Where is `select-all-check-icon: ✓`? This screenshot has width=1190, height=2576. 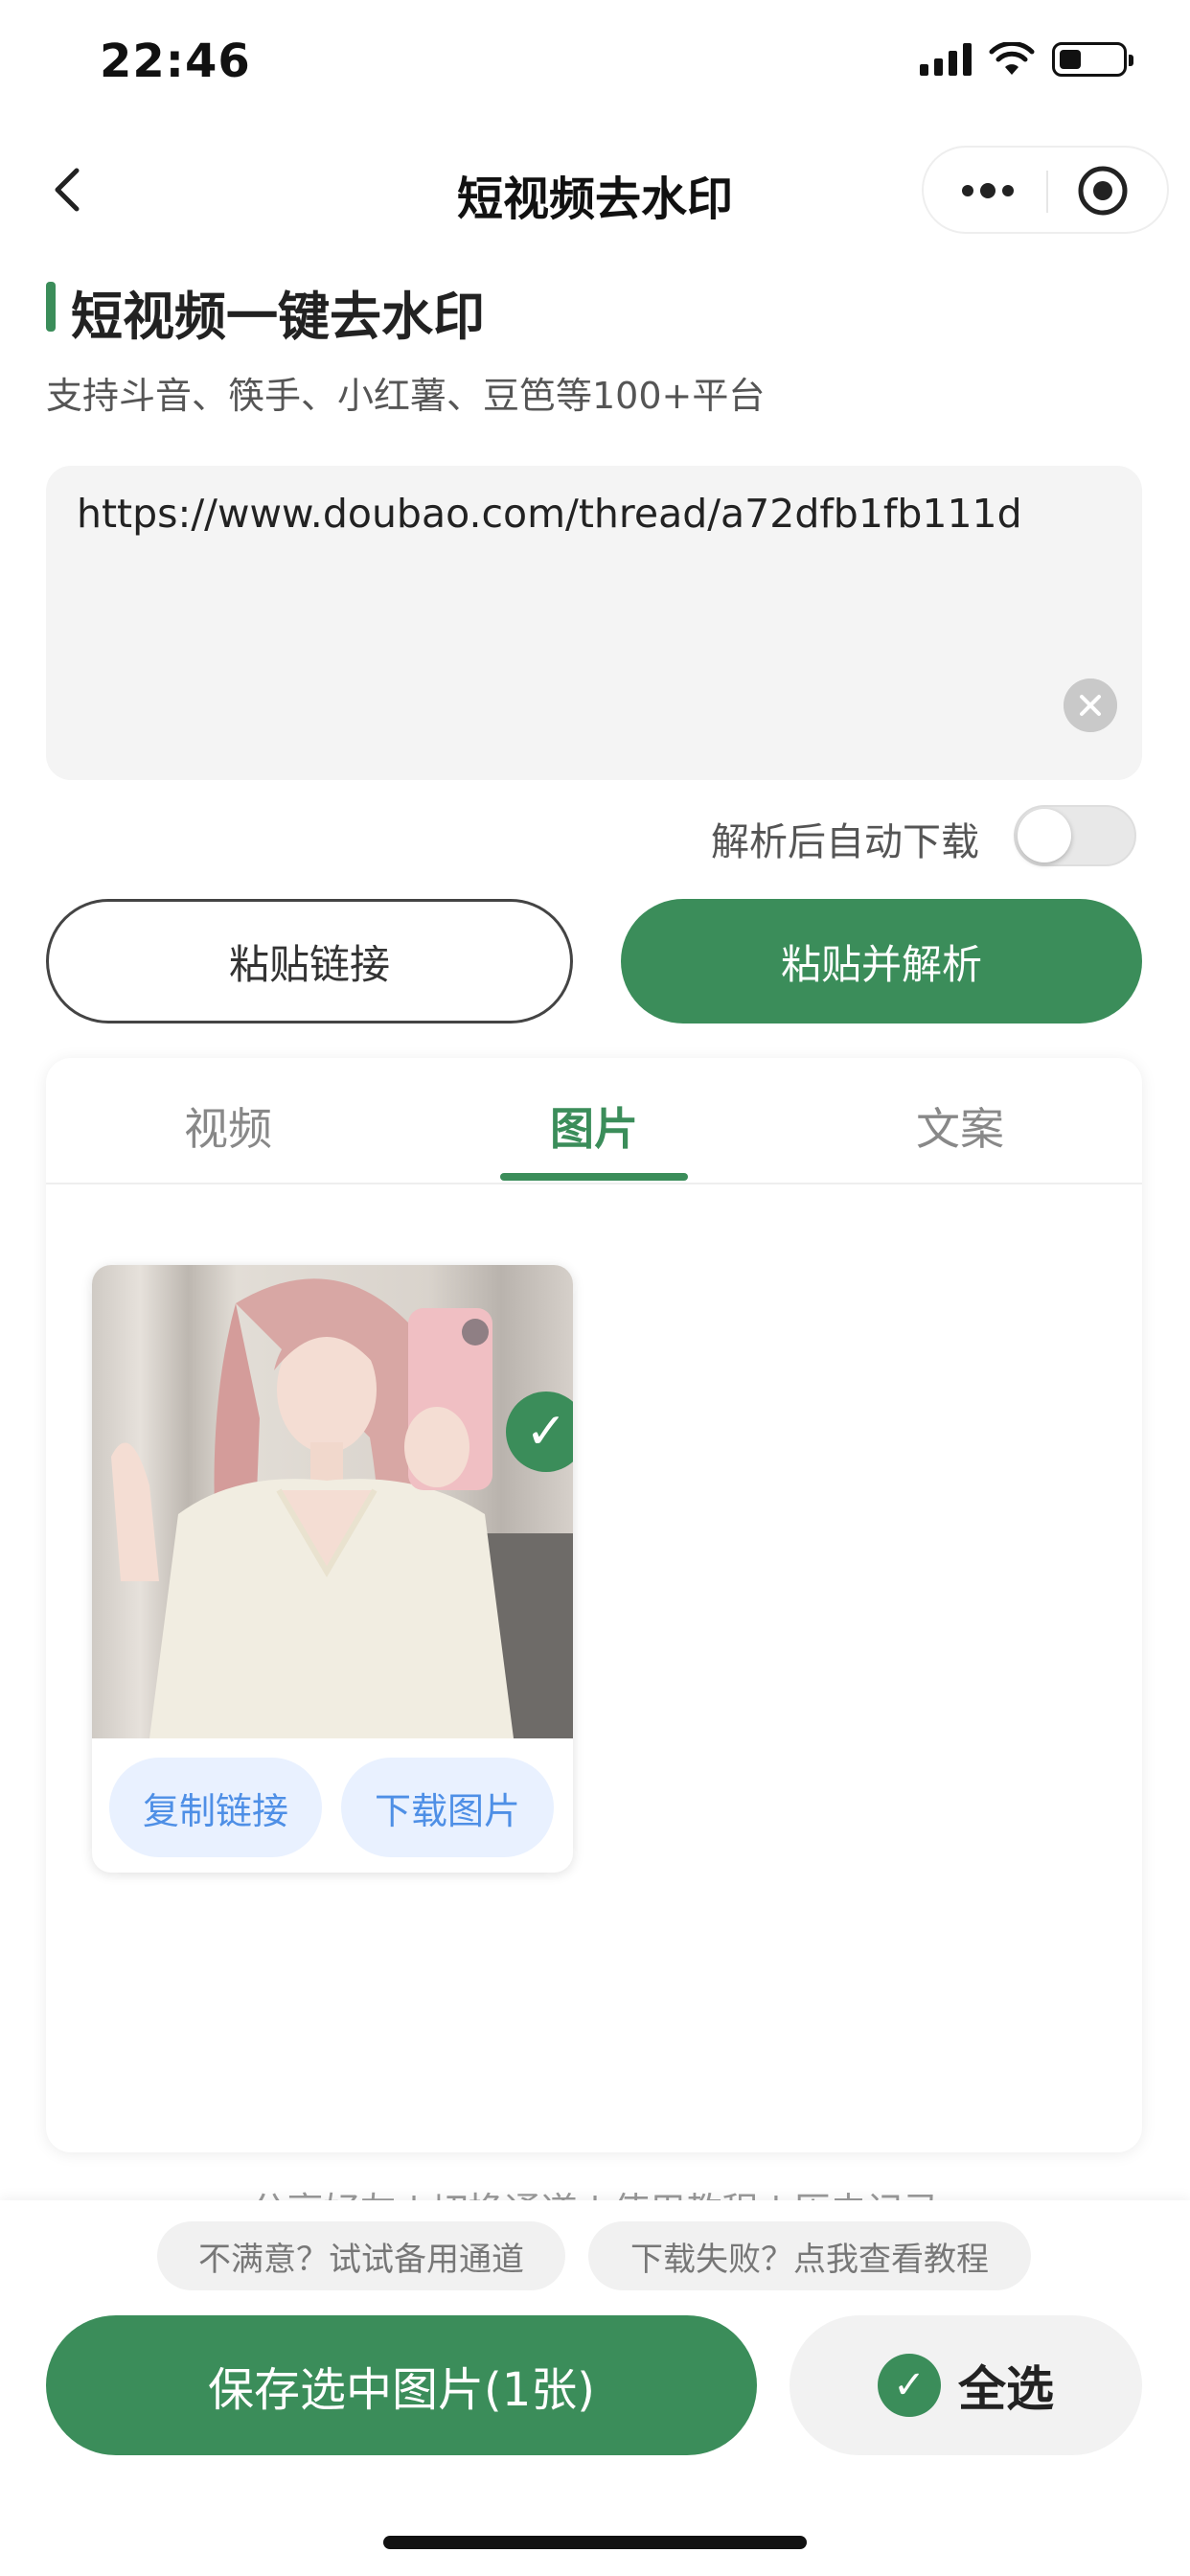 select-all-check-icon: ✓ is located at coordinates (910, 2386).